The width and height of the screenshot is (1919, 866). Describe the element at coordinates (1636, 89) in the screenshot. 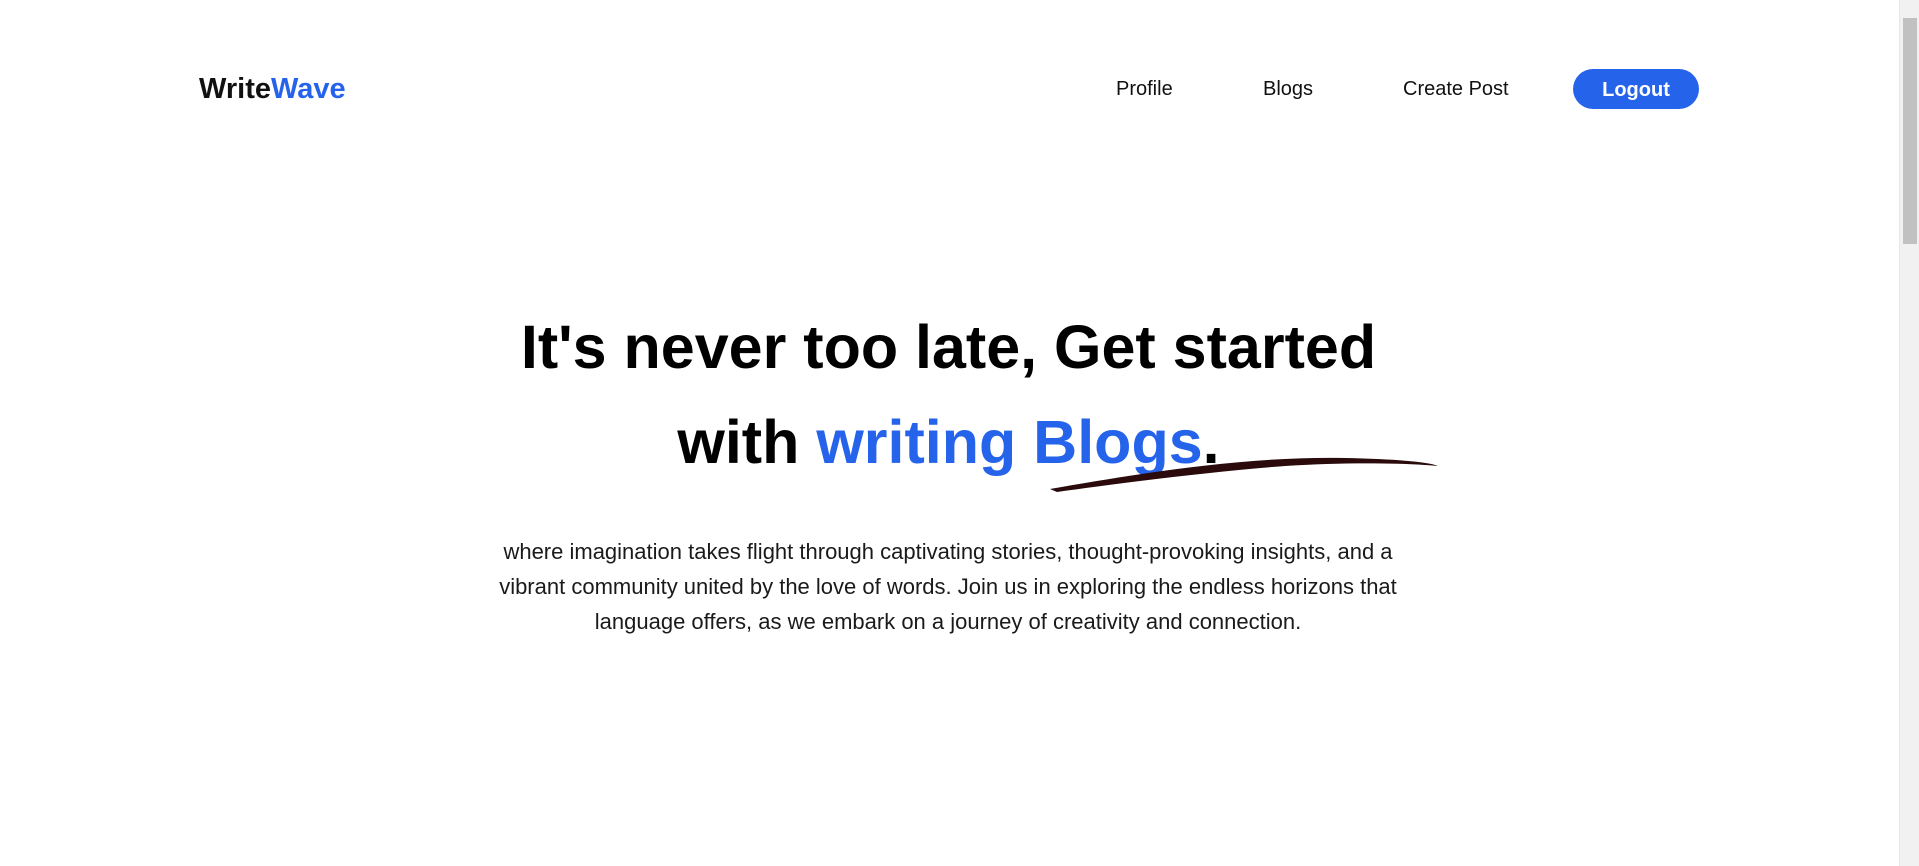

I see `logout-button: Logout` at that location.